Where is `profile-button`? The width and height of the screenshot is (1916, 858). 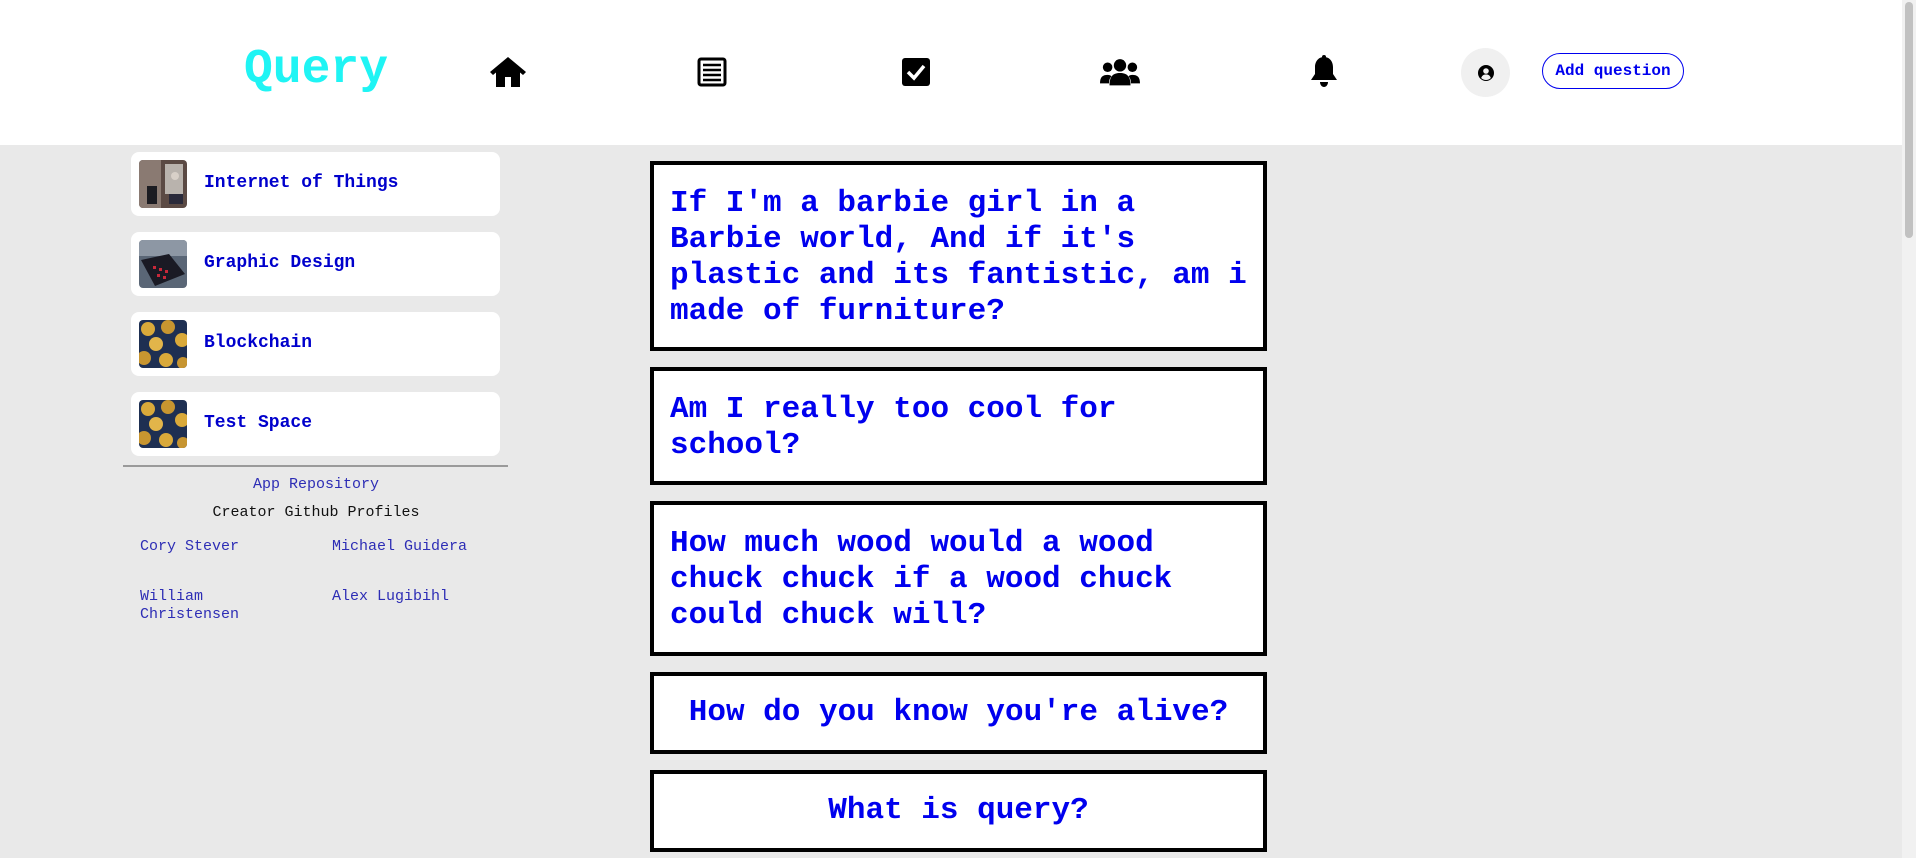 profile-button is located at coordinates (1485, 72).